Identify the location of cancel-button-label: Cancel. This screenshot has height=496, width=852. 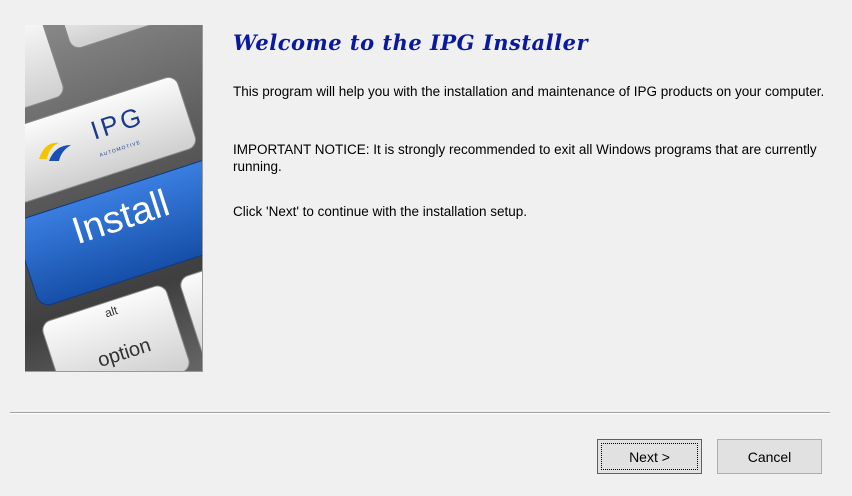
(769, 456).